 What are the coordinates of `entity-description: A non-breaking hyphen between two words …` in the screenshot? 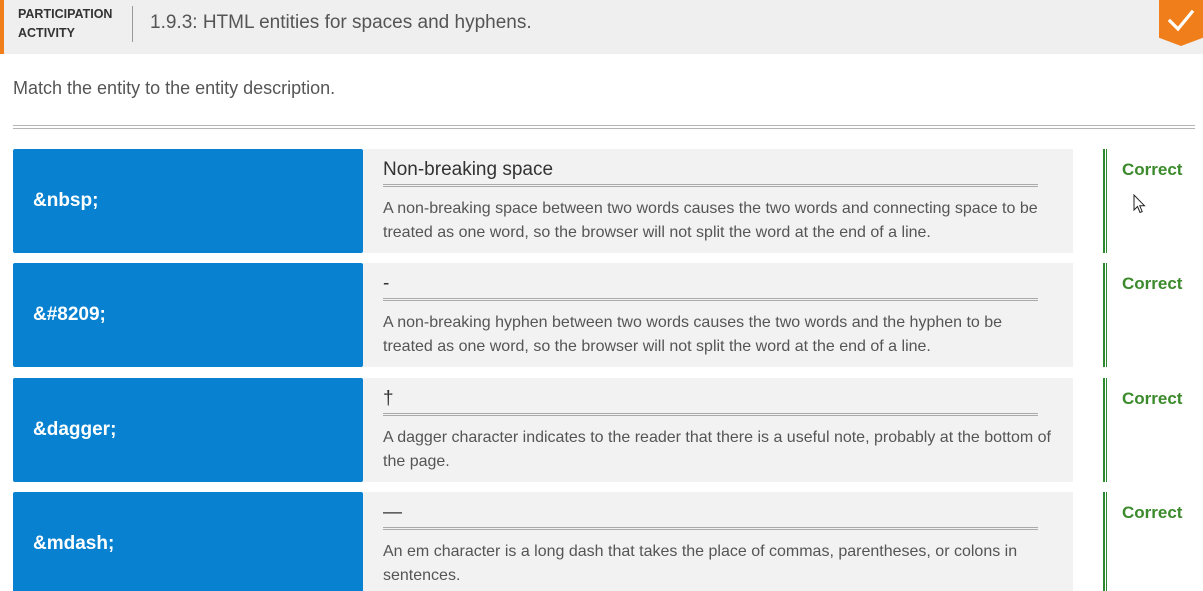 It's located at (693, 334).